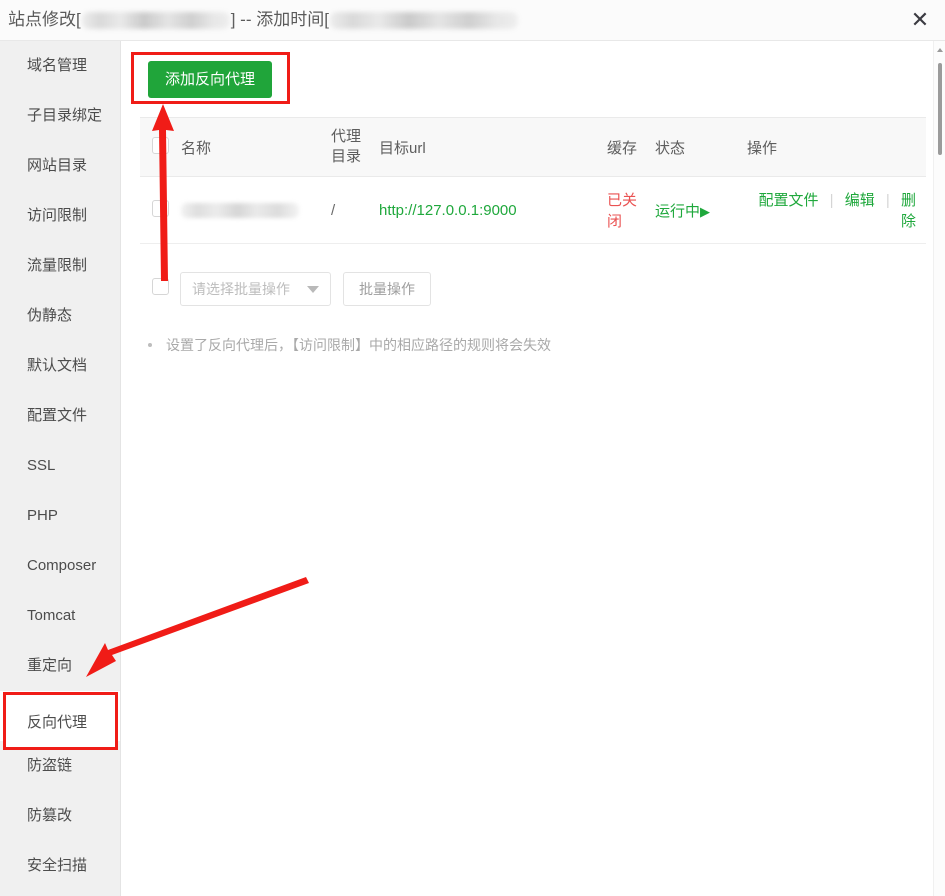 This screenshot has width=945, height=896. What do you see at coordinates (705, 212) in the screenshot?
I see `play-icon: ▶` at bounding box center [705, 212].